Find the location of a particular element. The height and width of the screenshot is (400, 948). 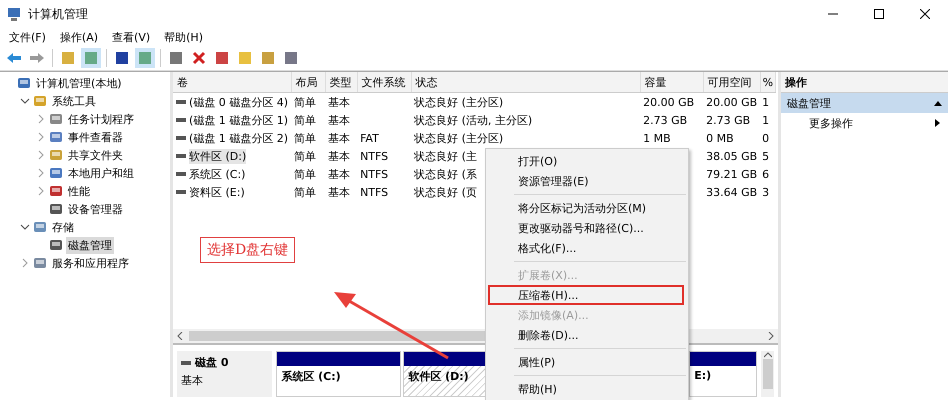

partition-block: E:) is located at coordinates (723, 374).